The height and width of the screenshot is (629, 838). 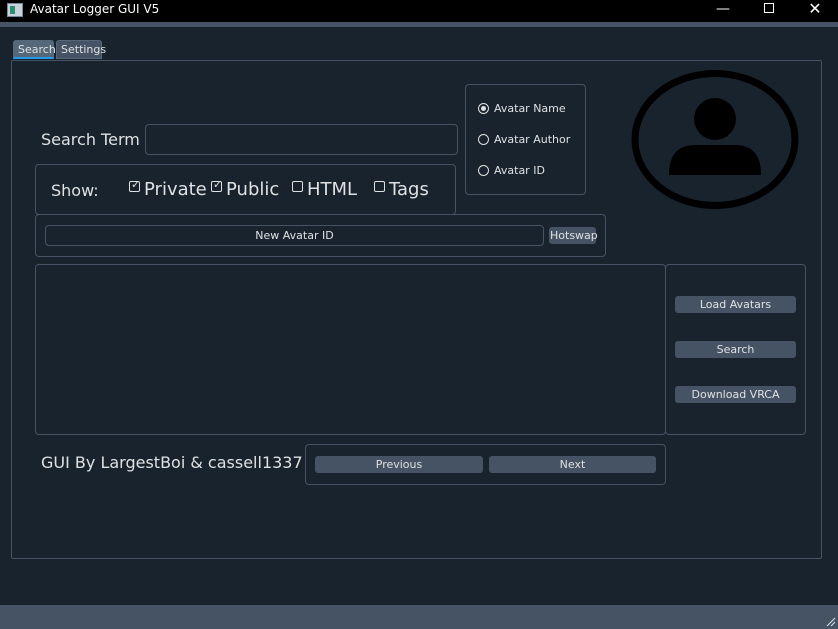 What do you see at coordinates (34, 49) in the screenshot?
I see `tab-search: Search` at bounding box center [34, 49].